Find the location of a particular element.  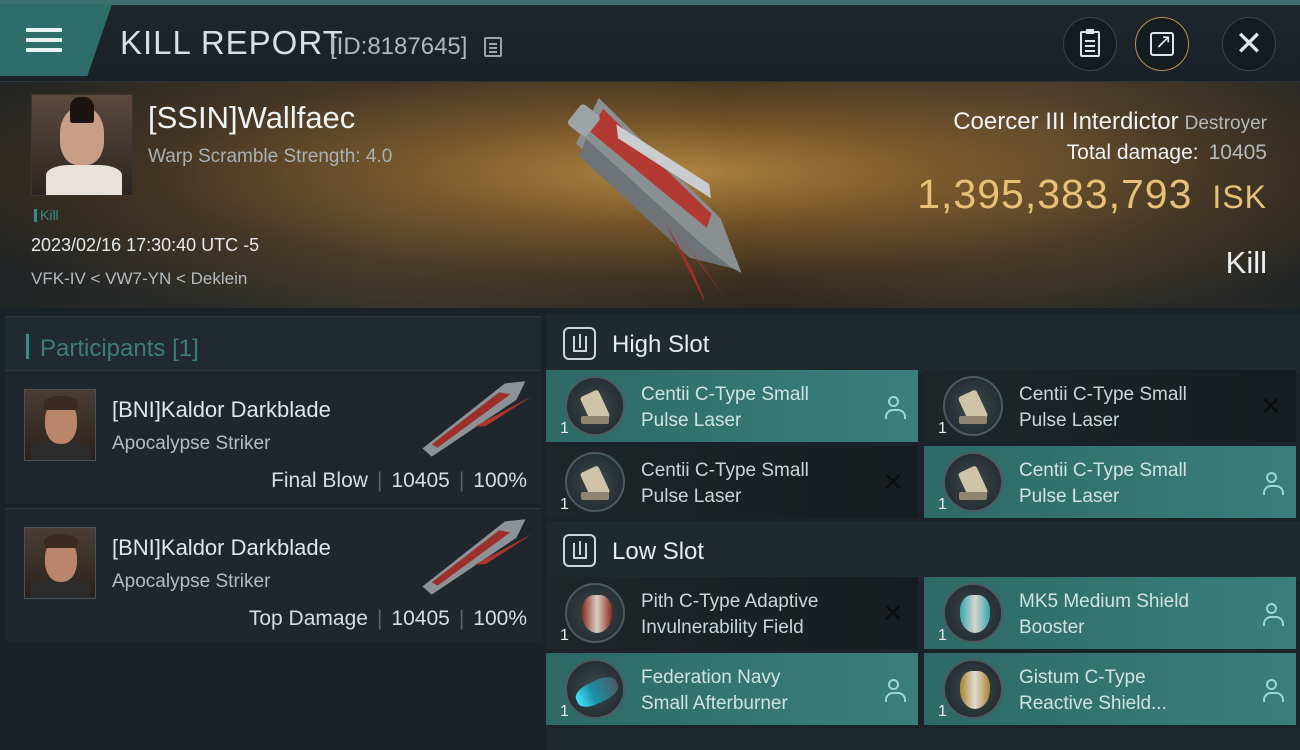

total-damage-label: Total damage: is located at coordinates (1132, 152).